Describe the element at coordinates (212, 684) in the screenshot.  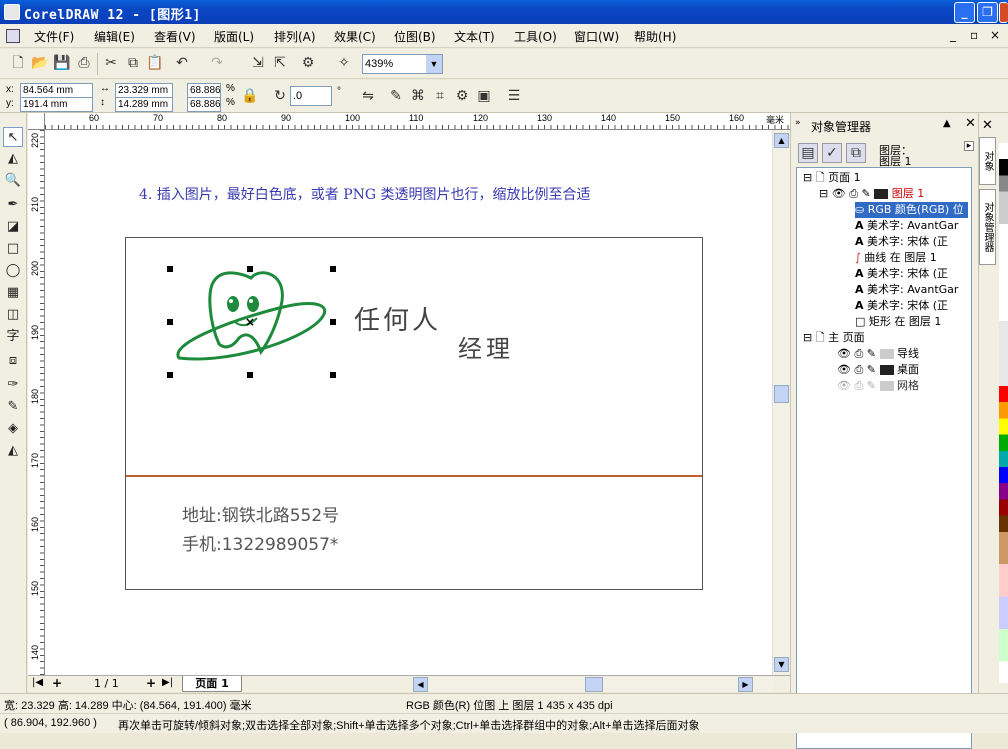
I see `tab-page-1: 页面 1` at that location.